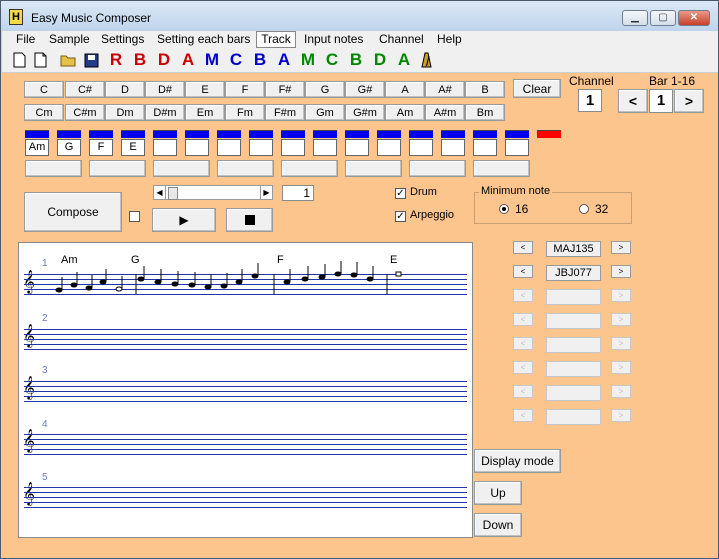 This screenshot has height=559, width=719. What do you see at coordinates (165, 89) in the screenshot?
I see `chord-d-sharp: D#` at bounding box center [165, 89].